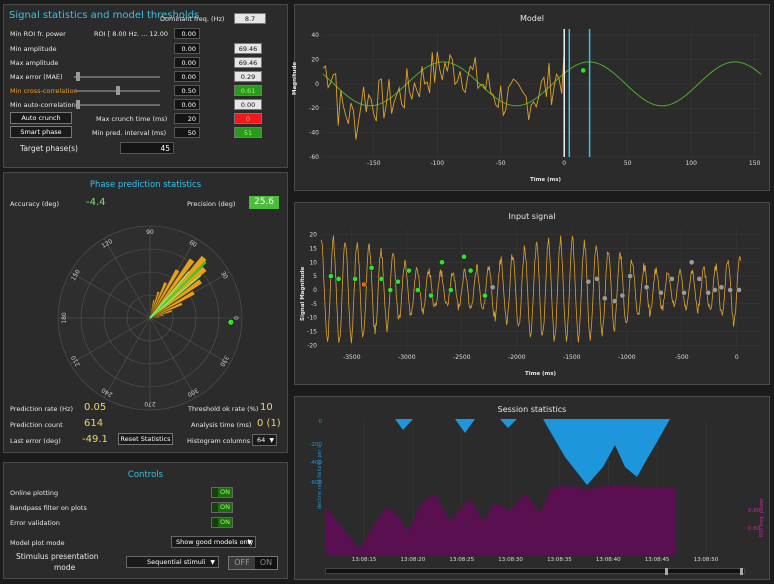 This screenshot has width=774, height=584. What do you see at coordinates (517, 357) in the screenshot?
I see `x-tick-label: -2000` at bounding box center [517, 357].